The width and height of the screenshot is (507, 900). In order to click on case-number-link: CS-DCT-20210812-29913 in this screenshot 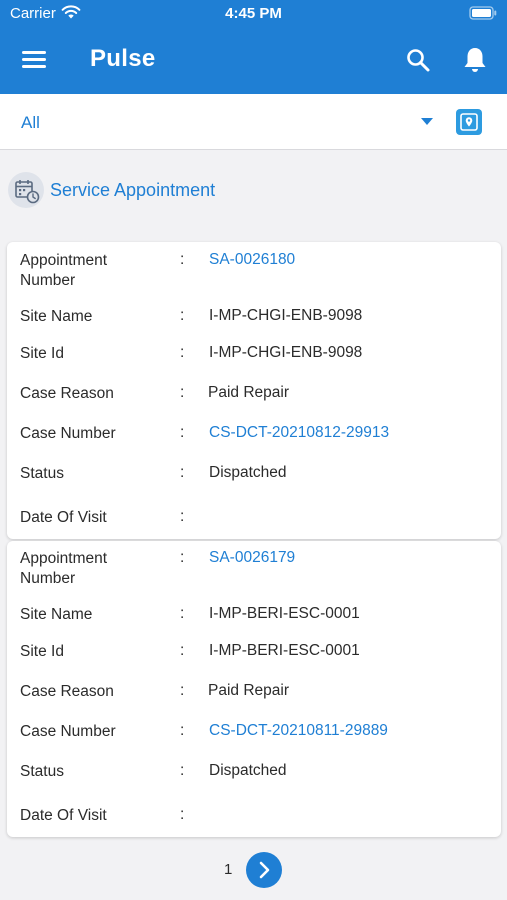, I will do `click(299, 433)`.